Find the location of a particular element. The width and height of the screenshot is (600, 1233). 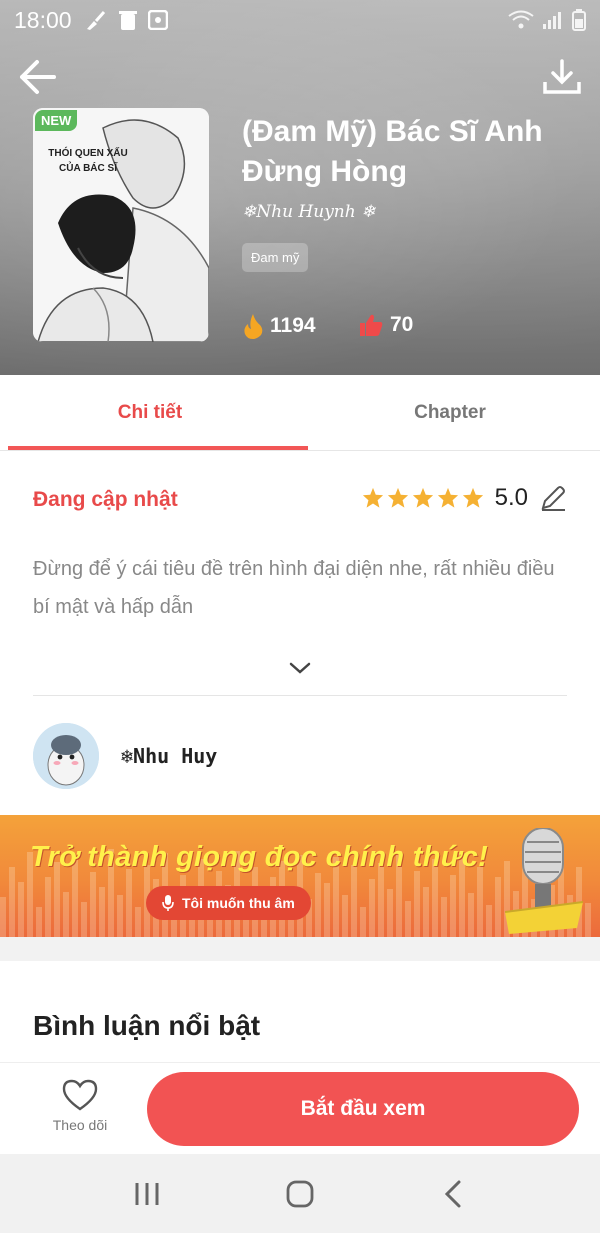

update-status: Đang cập nhật is located at coordinates (105, 499).